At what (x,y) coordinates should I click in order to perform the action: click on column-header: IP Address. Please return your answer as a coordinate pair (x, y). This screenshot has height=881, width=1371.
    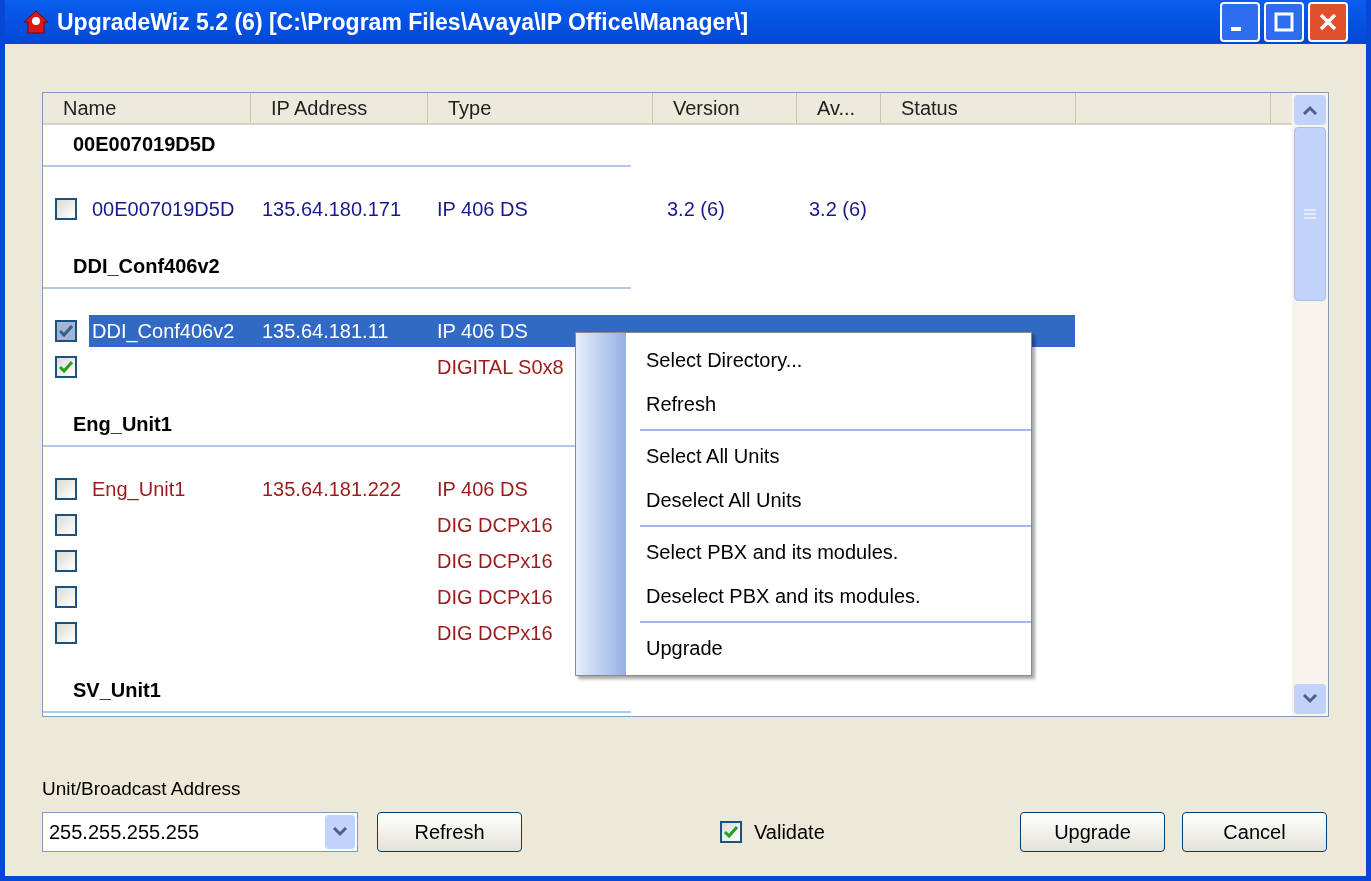
    Looking at the image, I should click on (339, 108).